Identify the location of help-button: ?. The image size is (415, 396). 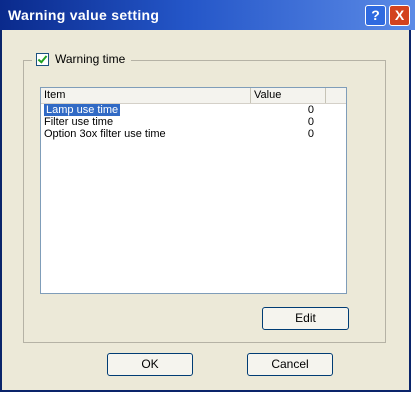
(375, 15).